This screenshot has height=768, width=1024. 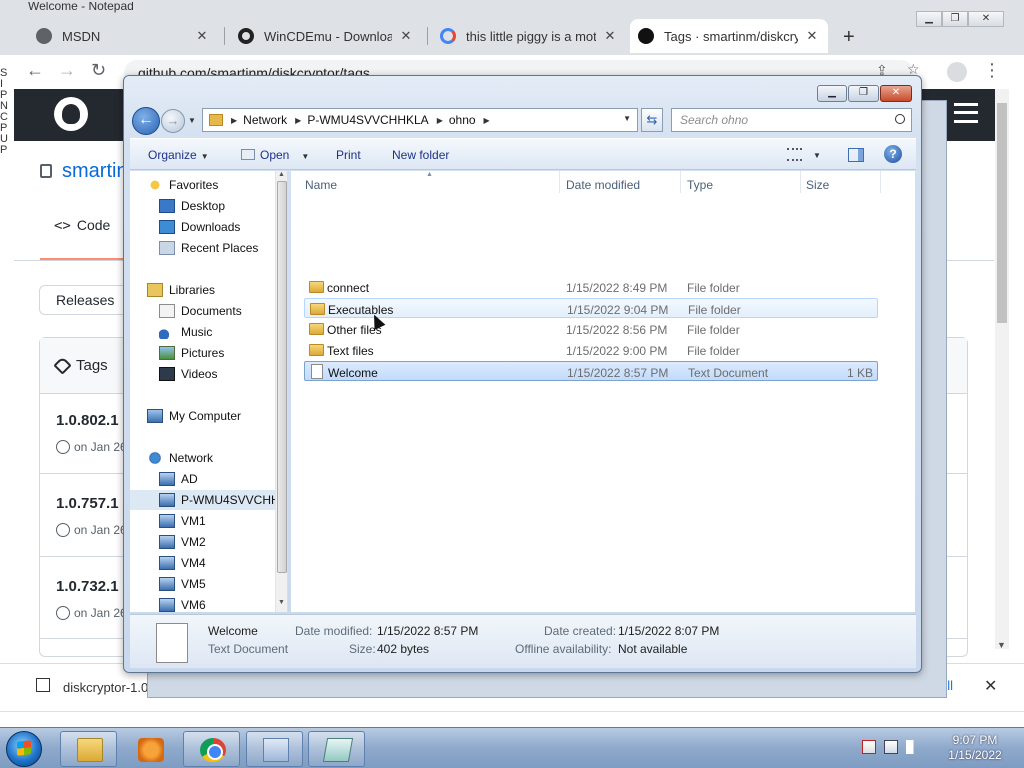 I want to click on system-clock: 9:07 PM 1/15/2022, so click(x=975, y=748).